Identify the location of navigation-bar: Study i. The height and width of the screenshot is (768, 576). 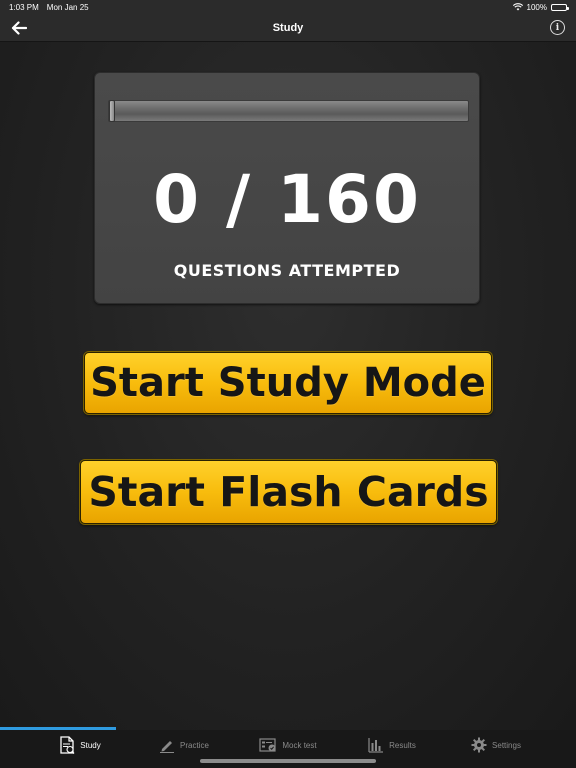
(288, 28).